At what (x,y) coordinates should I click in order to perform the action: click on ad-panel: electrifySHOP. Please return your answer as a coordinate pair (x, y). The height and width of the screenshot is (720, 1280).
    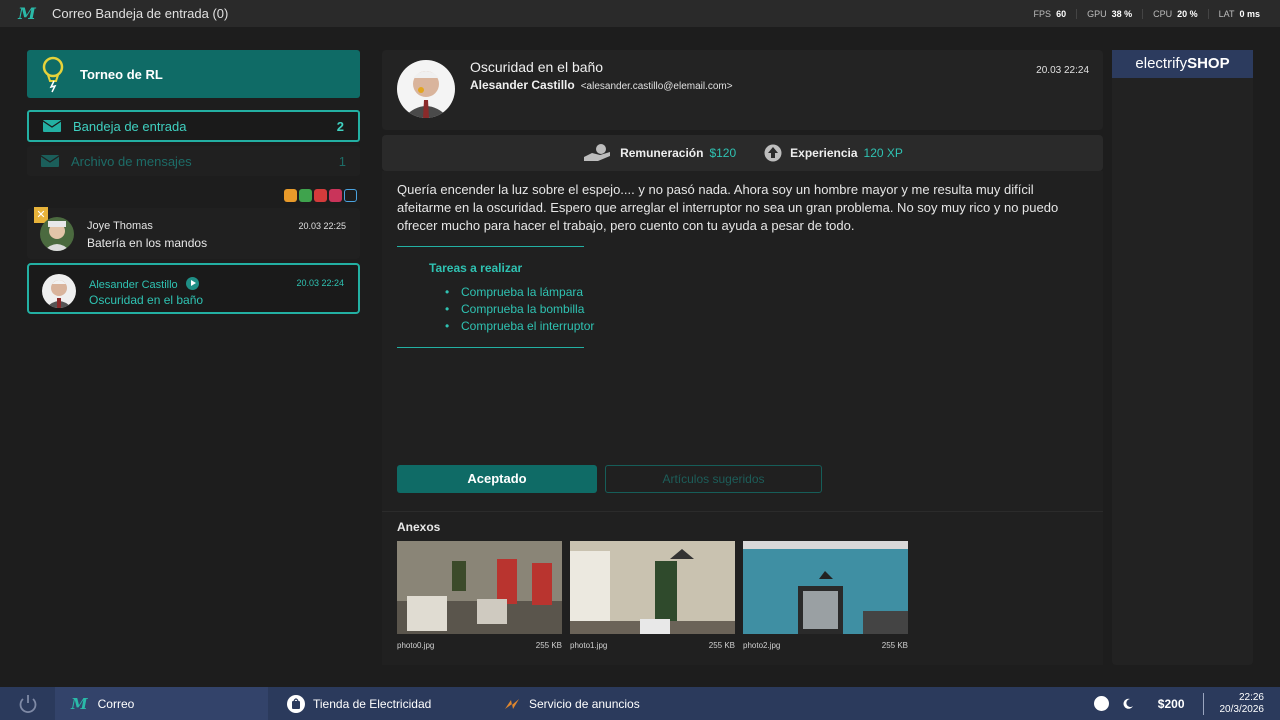
    Looking at the image, I should click on (1182, 357).